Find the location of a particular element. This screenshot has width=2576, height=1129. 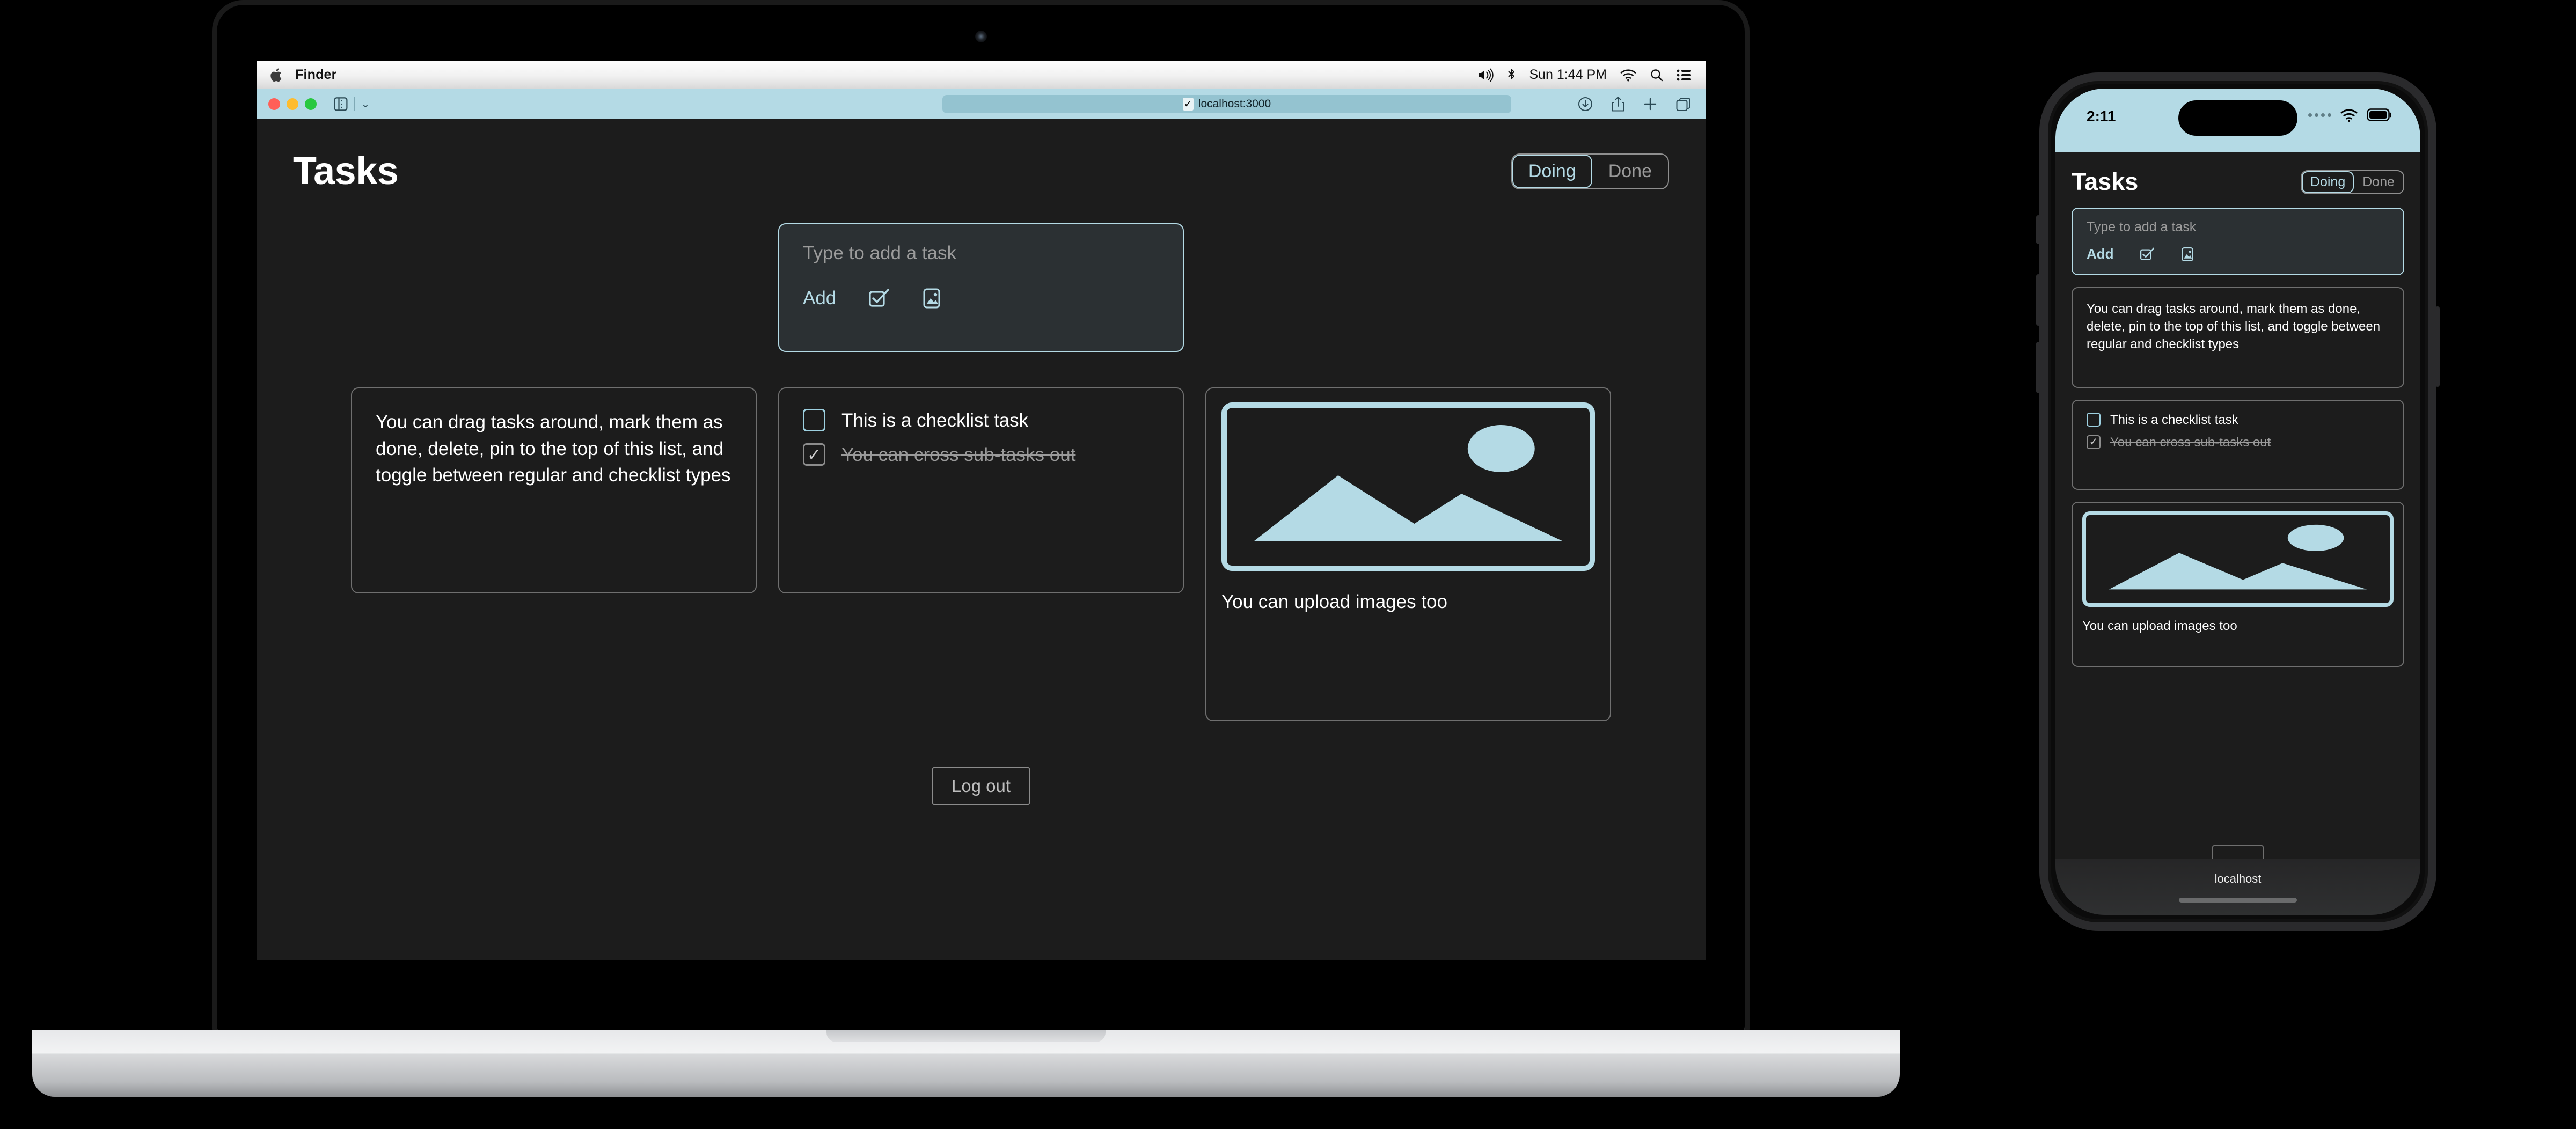

browser-toolbar: ⌄ ✓ localhost:3000 is located at coordinates (981, 104).